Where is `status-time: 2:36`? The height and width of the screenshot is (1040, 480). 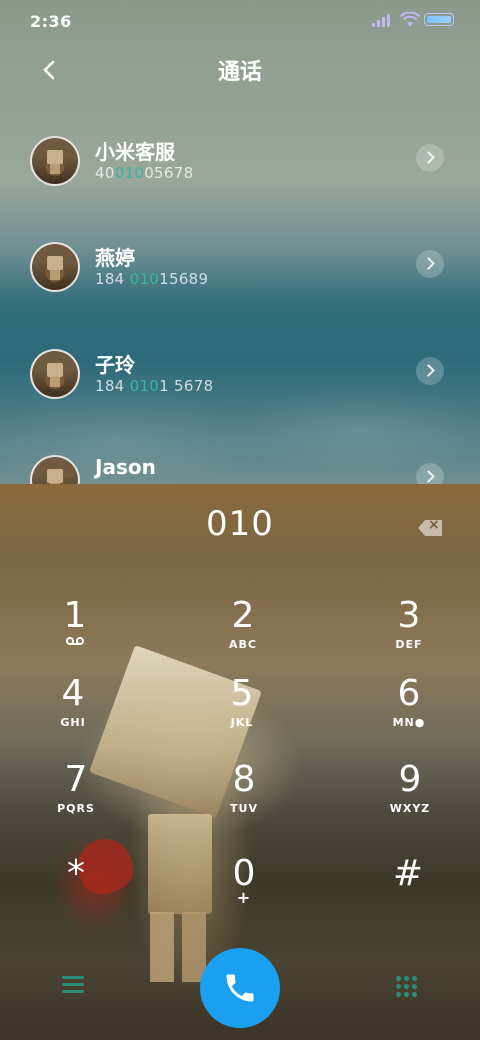 status-time: 2:36 is located at coordinates (51, 21).